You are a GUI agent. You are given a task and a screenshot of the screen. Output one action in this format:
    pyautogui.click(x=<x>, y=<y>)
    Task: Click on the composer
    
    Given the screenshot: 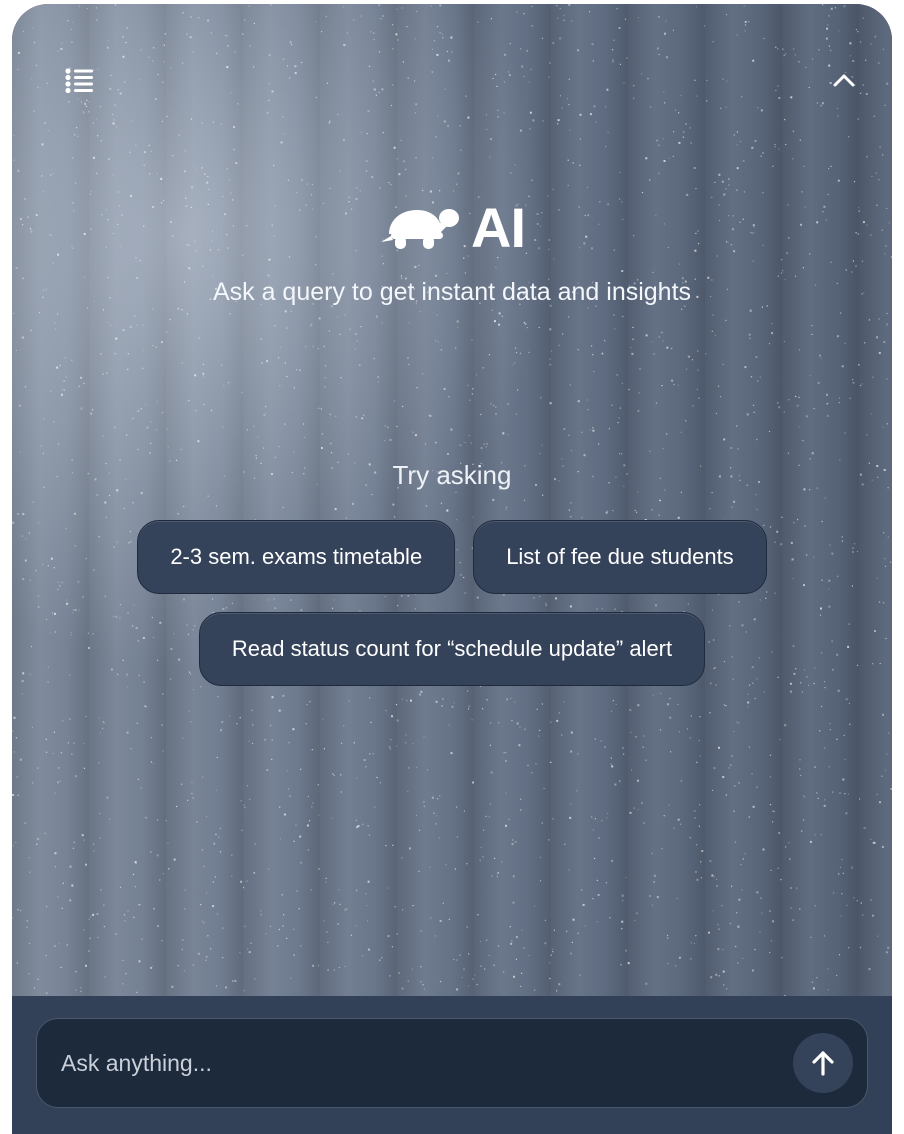 What is the action you would take?
    pyautogui.click(x=452, y=1063)
    